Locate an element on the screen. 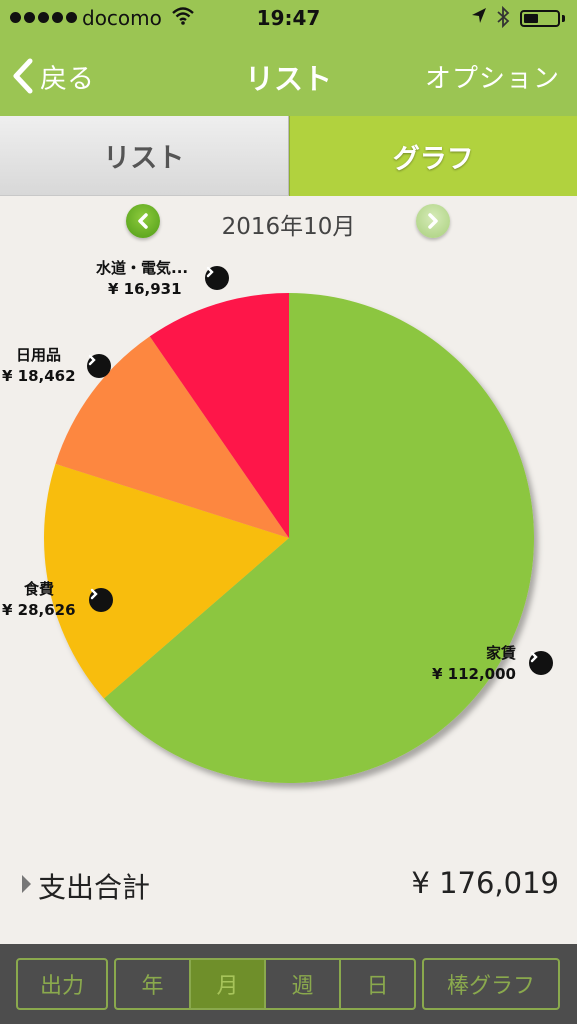 Image resolution: width=577 pixels, height=1024 pixels. status-time: 19:47 is located at coordinates (288, 18).